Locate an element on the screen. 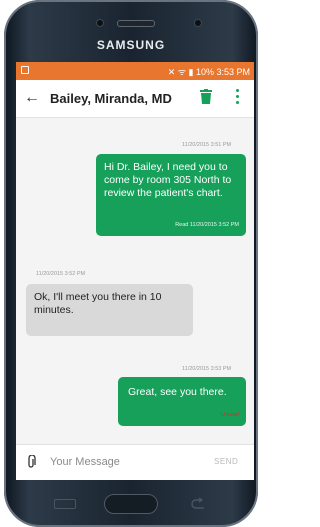 Image resolution: width=320 pixels, height=527 pixels. back-arrow-icon: ← is located at coordinates (32, 98).